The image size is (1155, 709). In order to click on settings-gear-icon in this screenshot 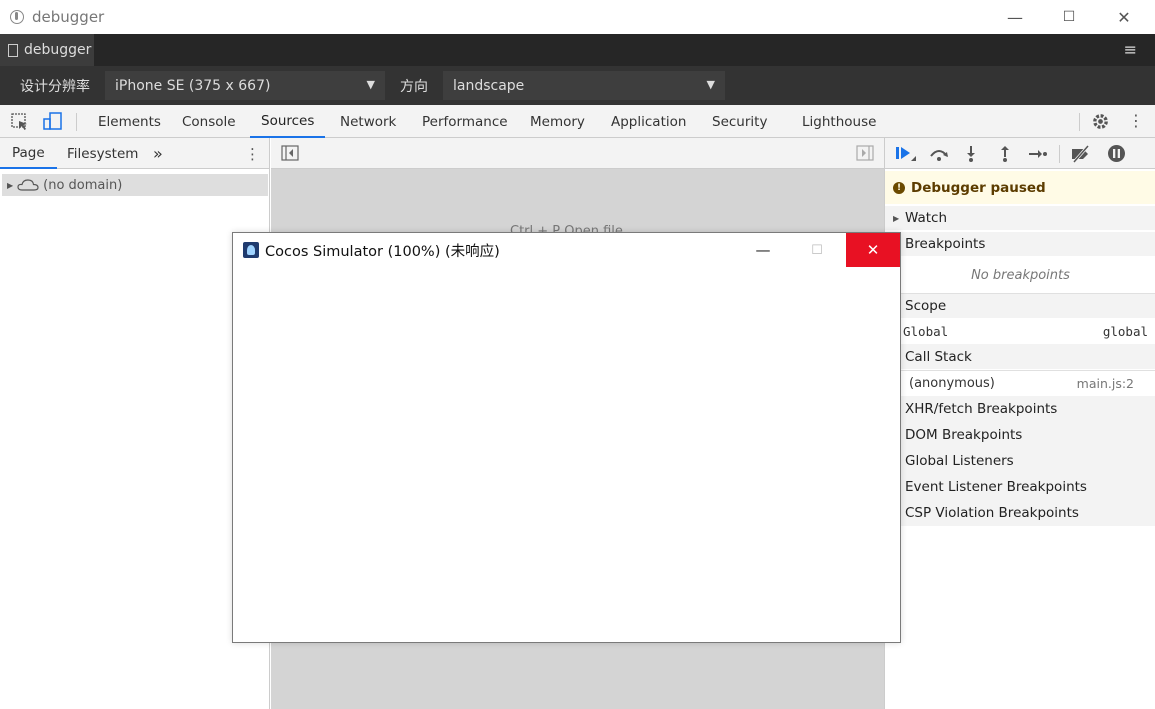, I will do `click(1100, 121)`.